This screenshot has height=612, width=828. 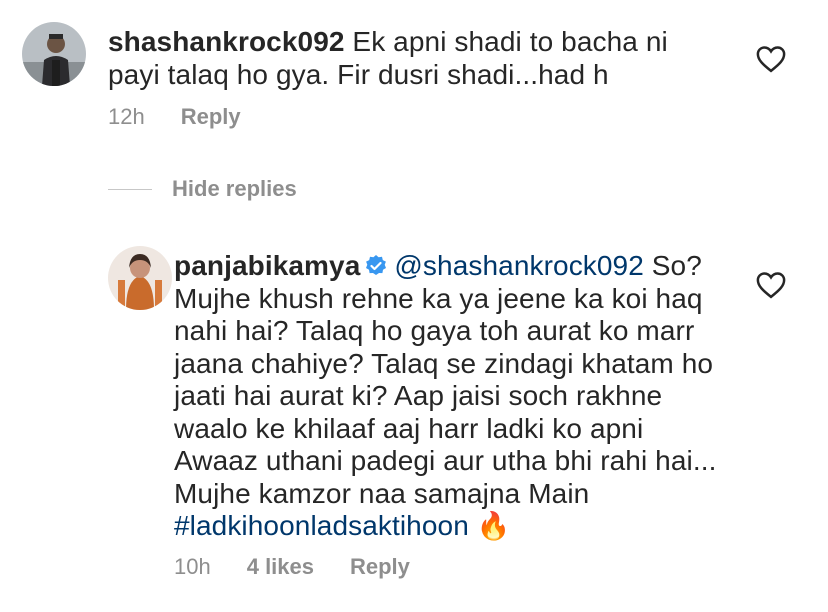 What do you see at coordinates (376, 266) in the screenshot?
I see `verified-badge-icon` at bounding box center [376, 266].